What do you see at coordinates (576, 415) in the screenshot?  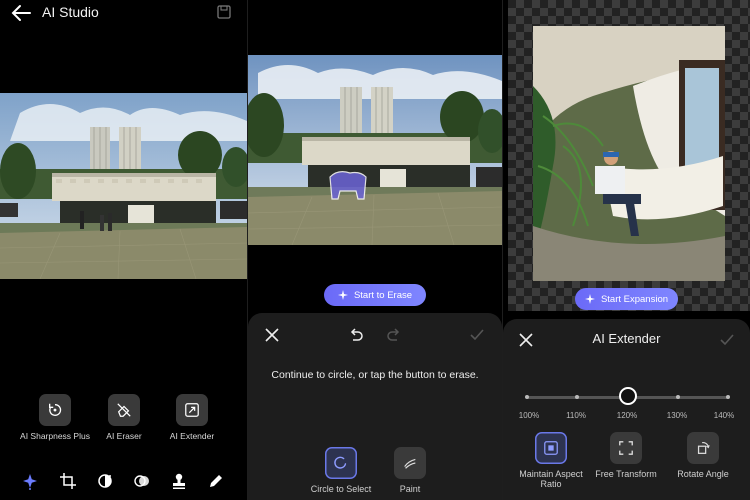 I see `slider-tick-label: 110%` at bounding box center [576, 415].